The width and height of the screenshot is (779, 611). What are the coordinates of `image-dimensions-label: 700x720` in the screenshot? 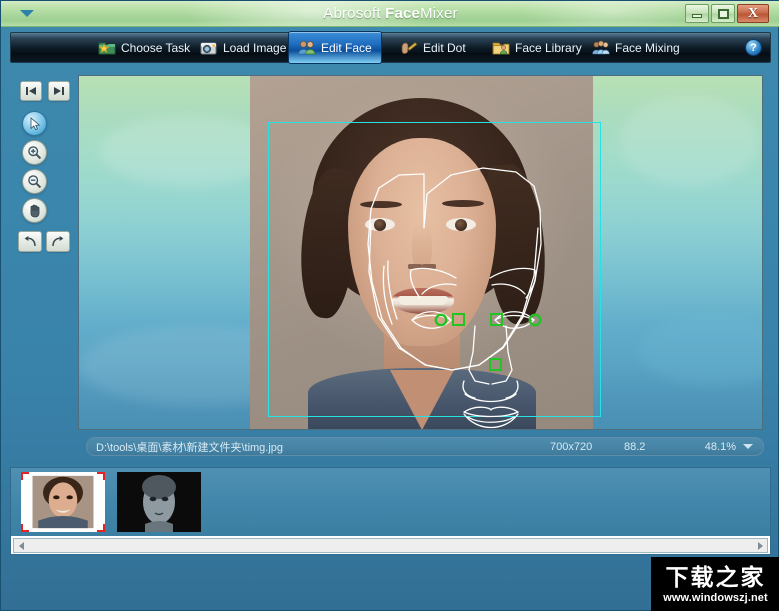 It's located at (571, 446).